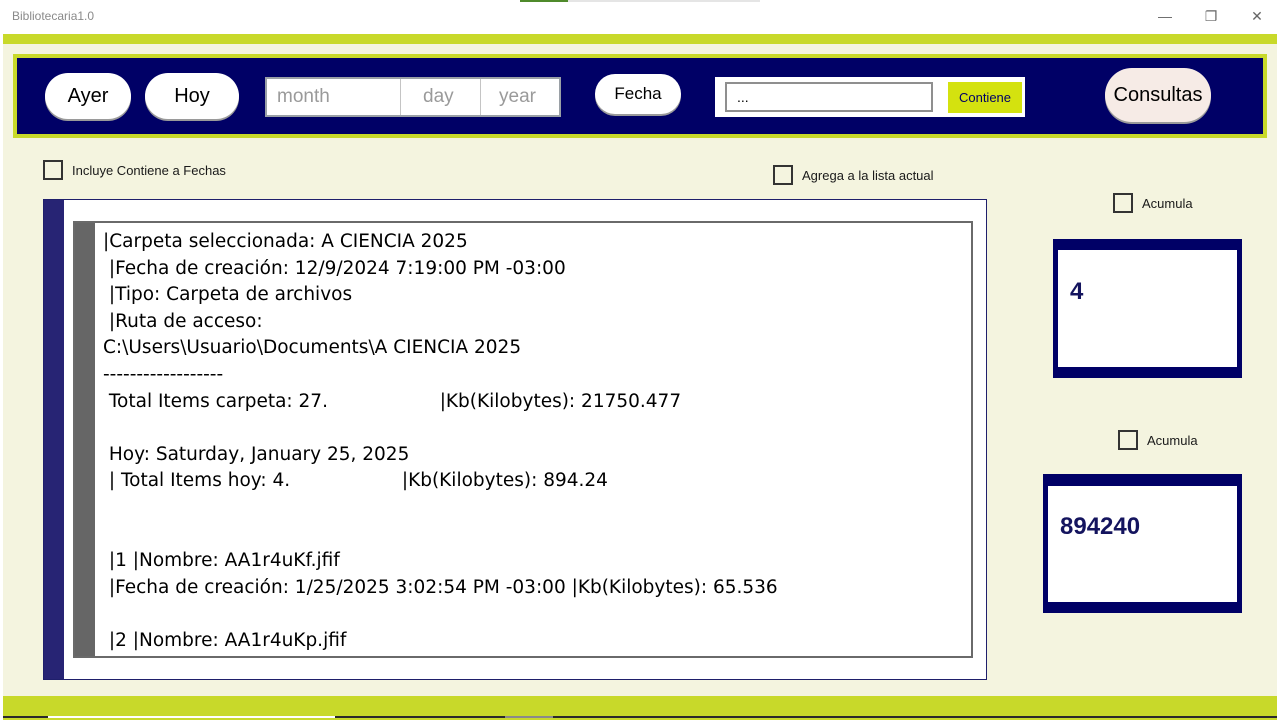 The height and width of the screenshot is (720, 1280). What do you see at coordinates (640, 39) in the screenshot?
I see `top-accent-stripe` at bounding box center [640, 39].